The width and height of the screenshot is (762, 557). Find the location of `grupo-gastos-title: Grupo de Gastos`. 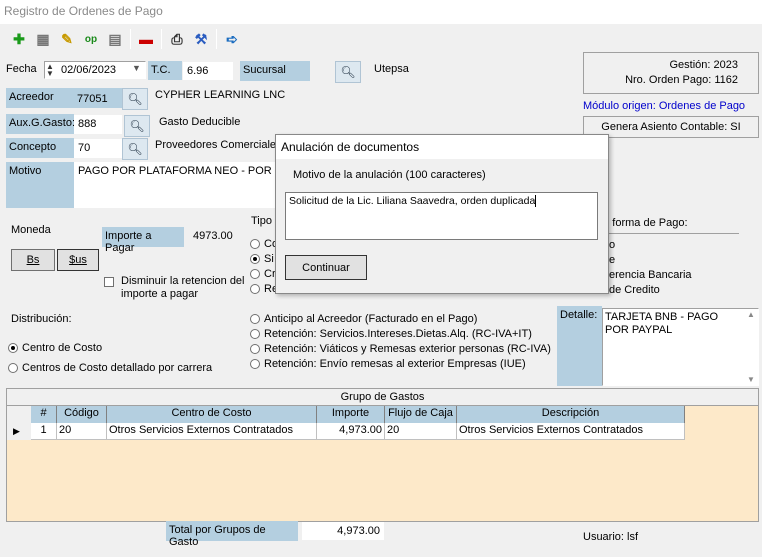

grupo-gastos-title: Grupo de Gastos is located at coordinates (382, 397).